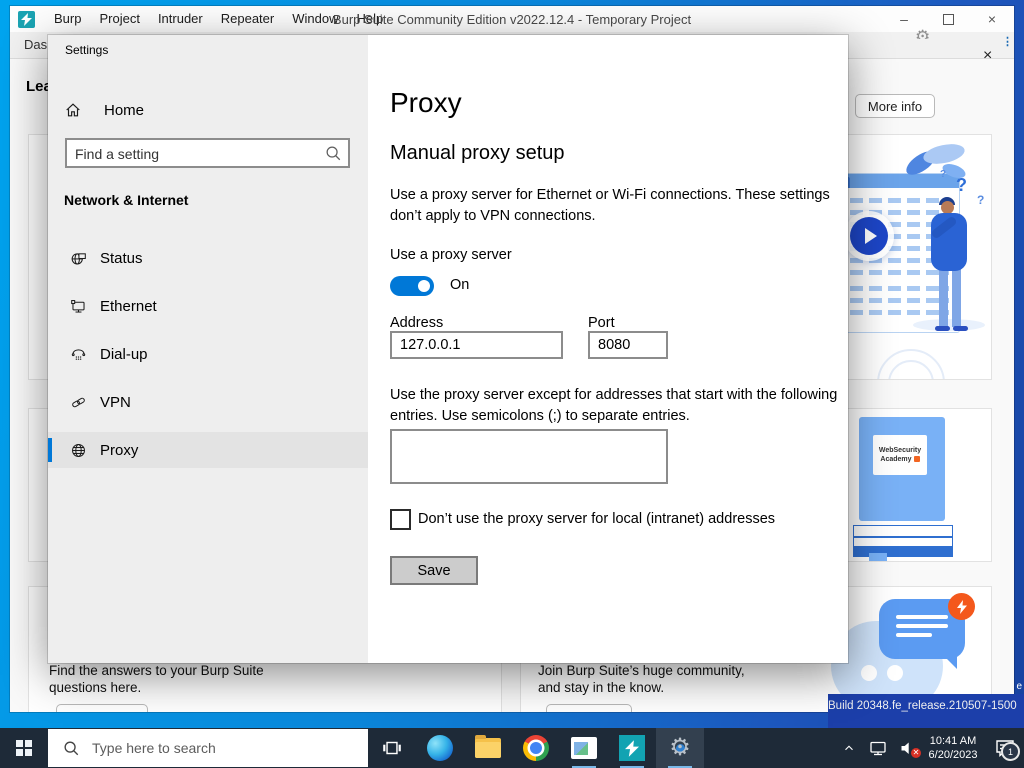  I want to click on academy-logo-line1: WebSecurity, so click(900, 450).